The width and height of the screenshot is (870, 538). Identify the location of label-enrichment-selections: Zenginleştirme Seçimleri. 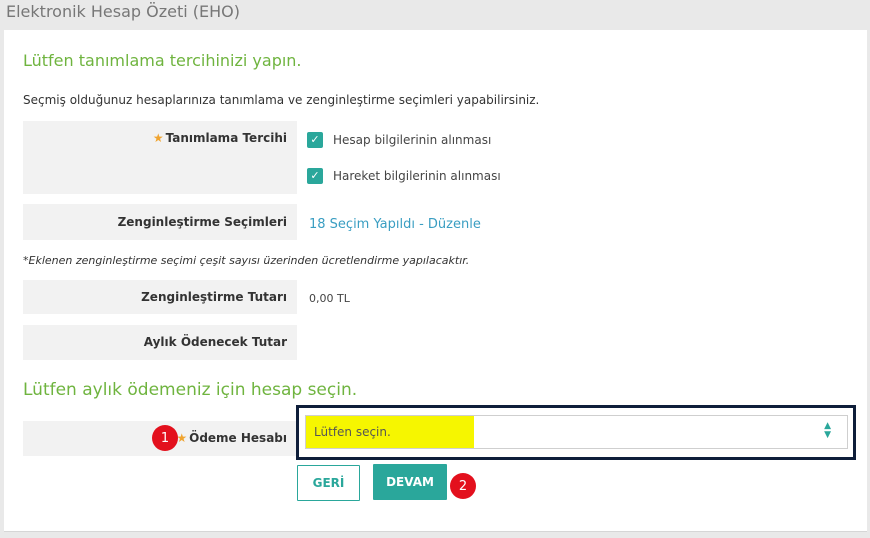
(160, 222).